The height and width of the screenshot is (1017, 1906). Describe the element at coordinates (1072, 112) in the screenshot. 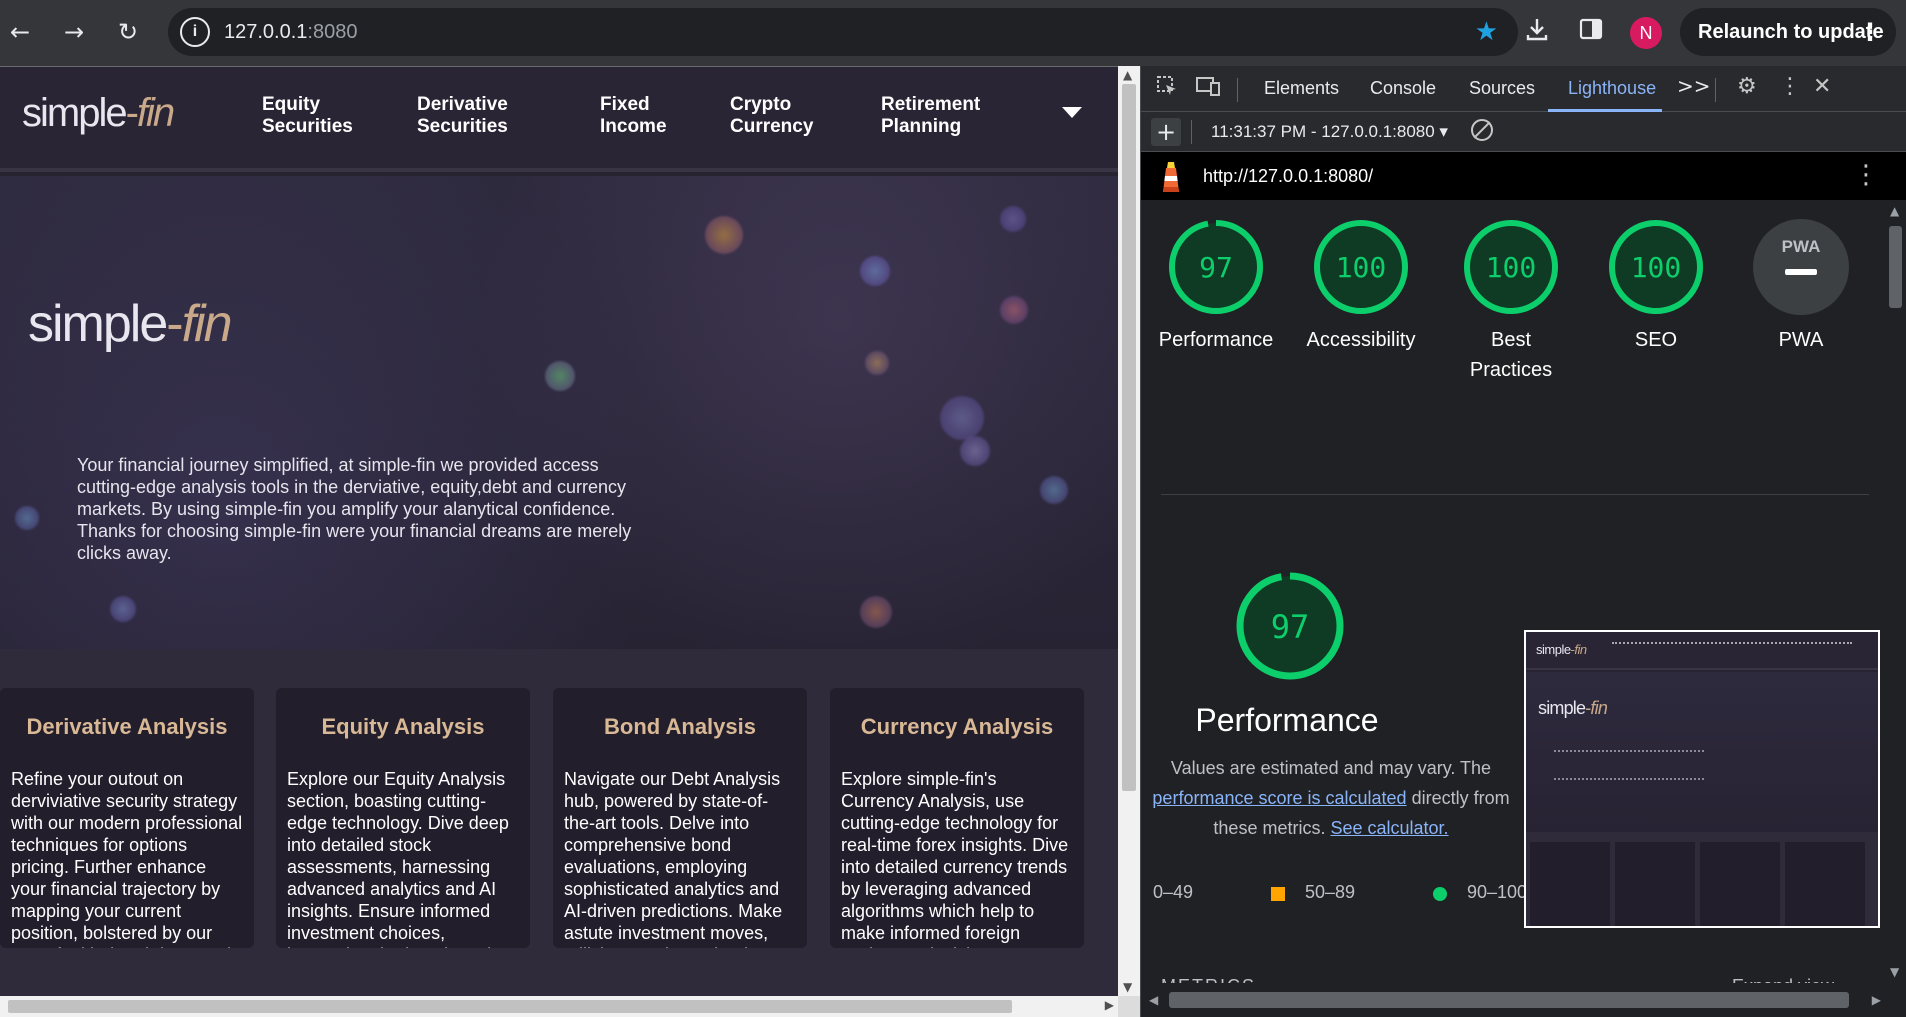

I see `nav-dropdown-icon` at that location.